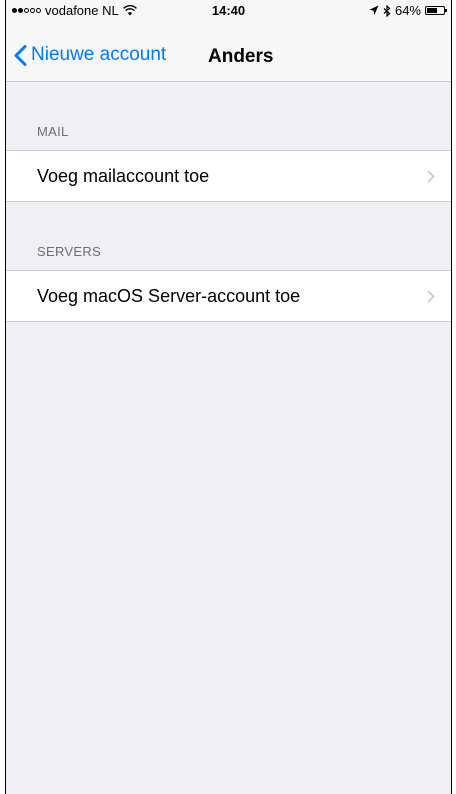  Describe the element at coordinates (228, 10) in the screenshot. I see `status-bar: vodafone NL 14:40 64%` at that location.